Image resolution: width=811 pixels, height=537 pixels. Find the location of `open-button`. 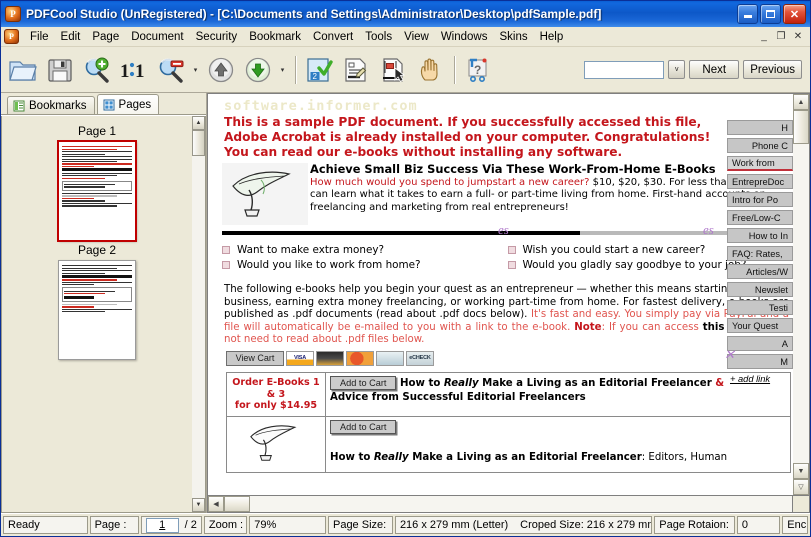

open-button is located at coordinates (23, 70).